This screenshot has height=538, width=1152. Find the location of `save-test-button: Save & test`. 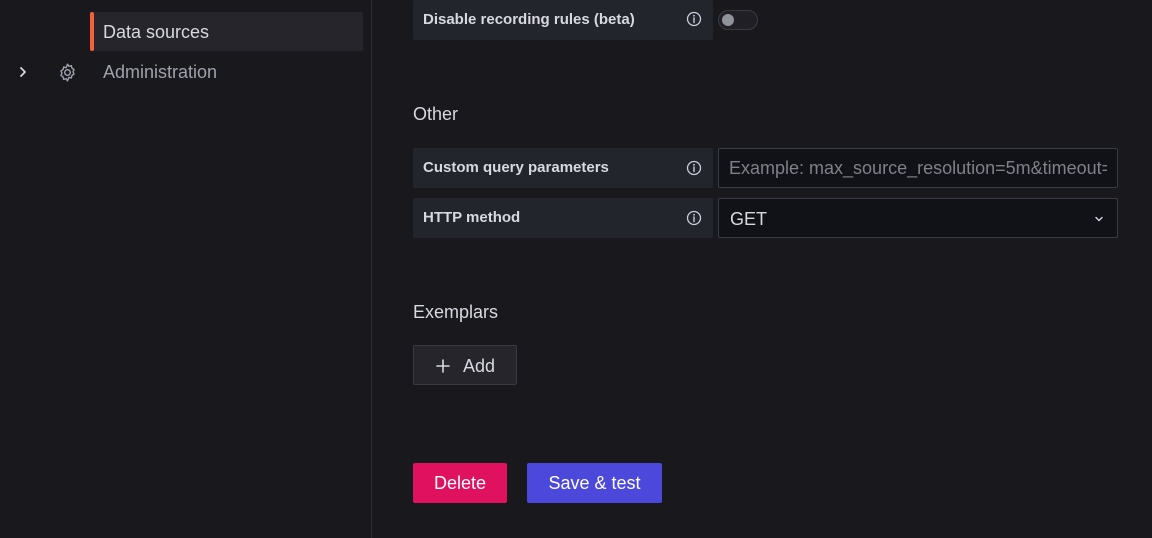

save-test-button: Save & test is located at coordinates (594, 483).